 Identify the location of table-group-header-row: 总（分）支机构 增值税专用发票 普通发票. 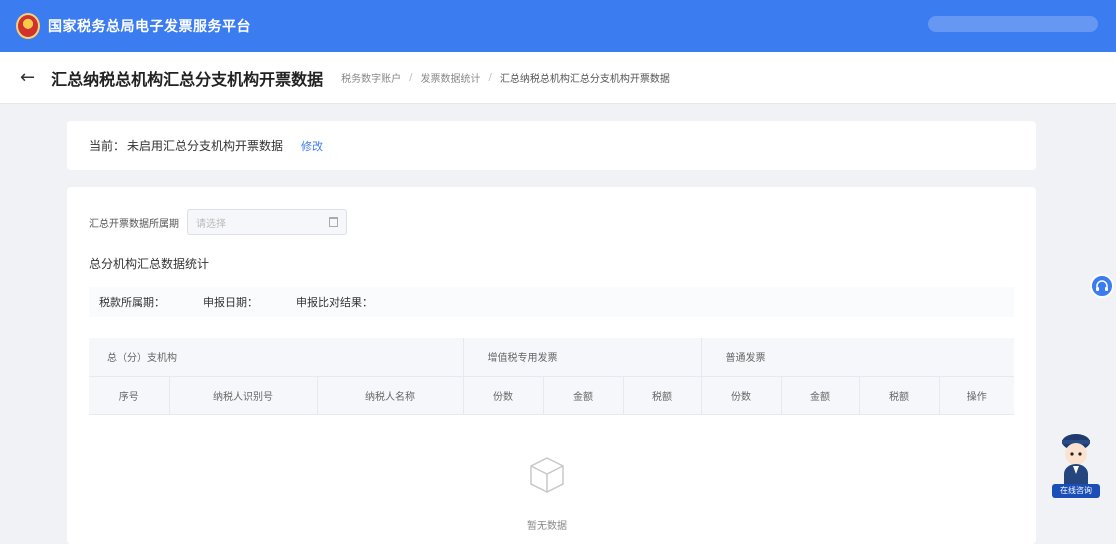
(551, 357).